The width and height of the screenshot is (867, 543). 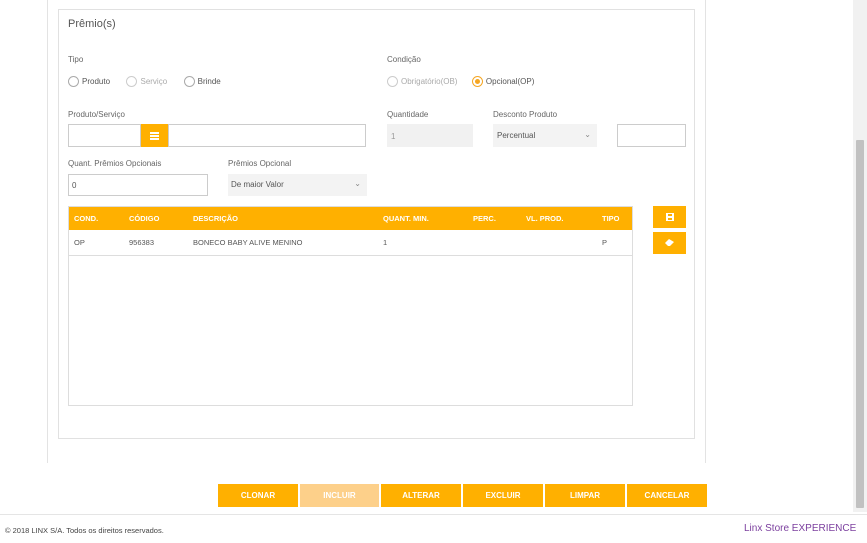 I want to click on quant-premios-value: 0, so click(x=74, y=185).